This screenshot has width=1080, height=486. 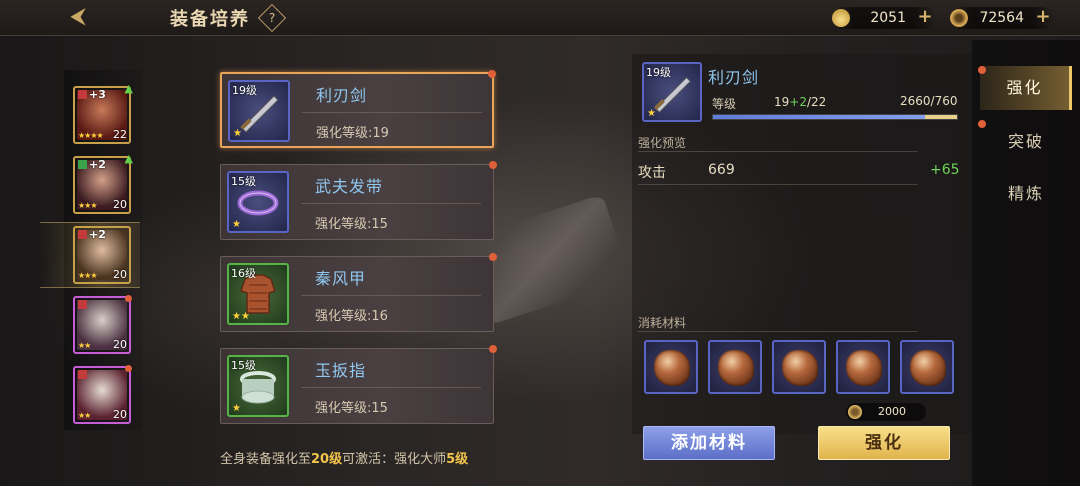 I want to click on yuanbao-ingot-icon, so click(x=841, y=18).